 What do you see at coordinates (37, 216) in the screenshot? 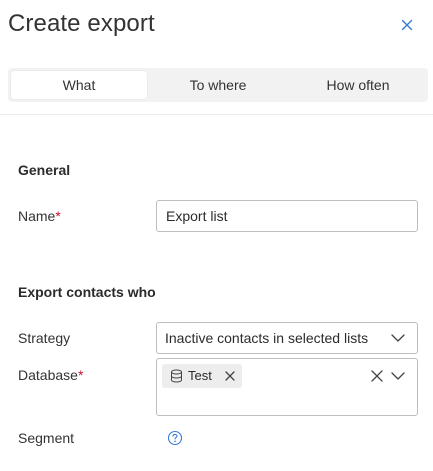
I see `name-label-text: Name` at bounding box center [37, 216].